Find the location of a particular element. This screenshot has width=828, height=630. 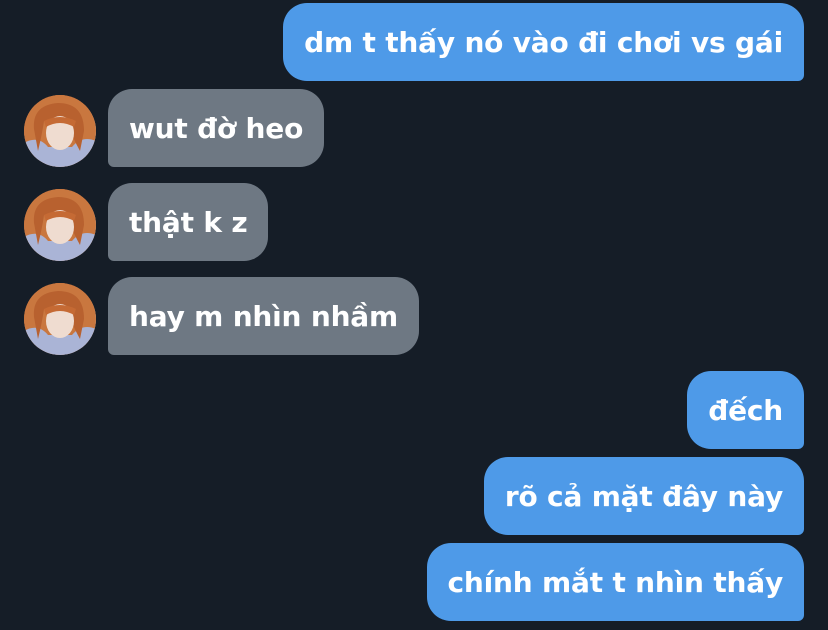

message-bubble-incoming: hay m nhìn nhầm is located at coordinates (263, 316).